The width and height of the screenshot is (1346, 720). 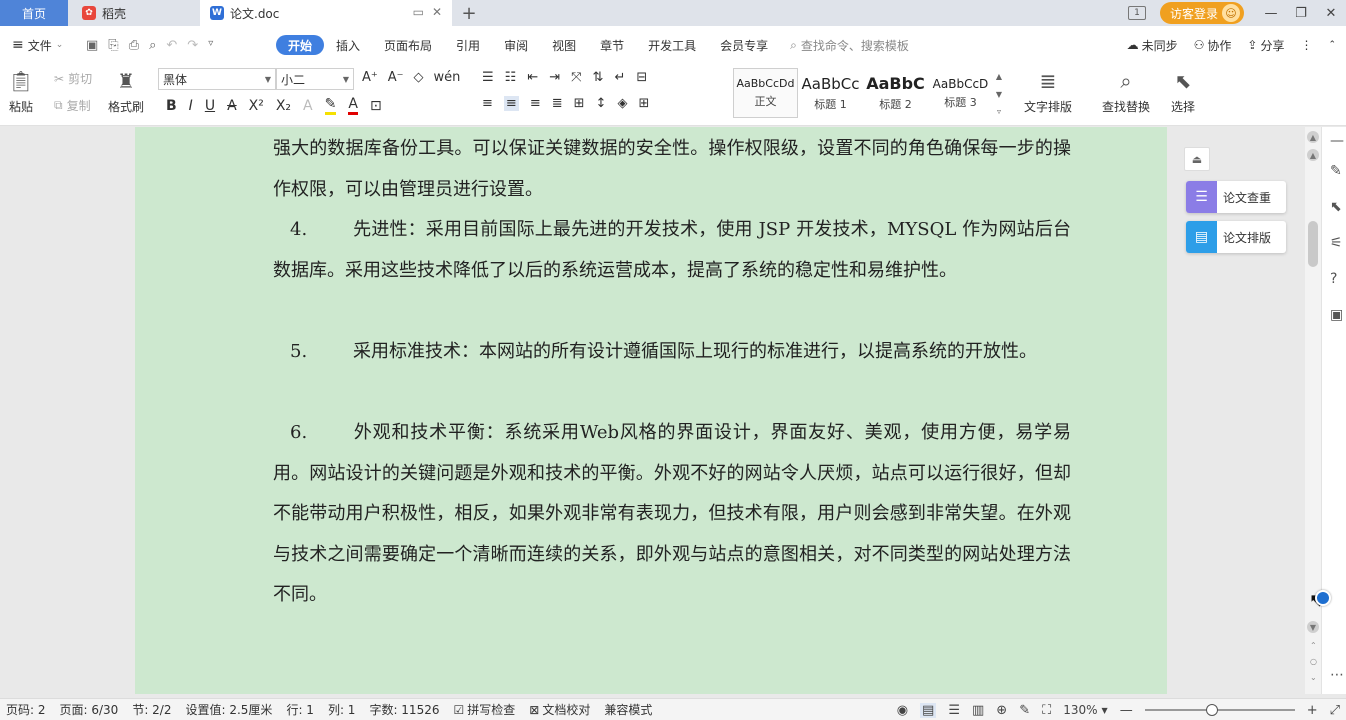 I want to click on strikethrough-icon: A, so click(x=232, y=106).